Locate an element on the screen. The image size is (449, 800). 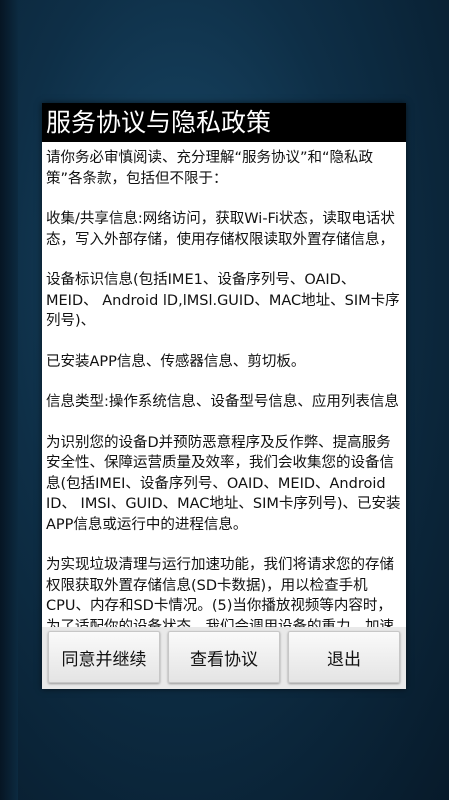
background-edge is located at coordinates (9, 400).